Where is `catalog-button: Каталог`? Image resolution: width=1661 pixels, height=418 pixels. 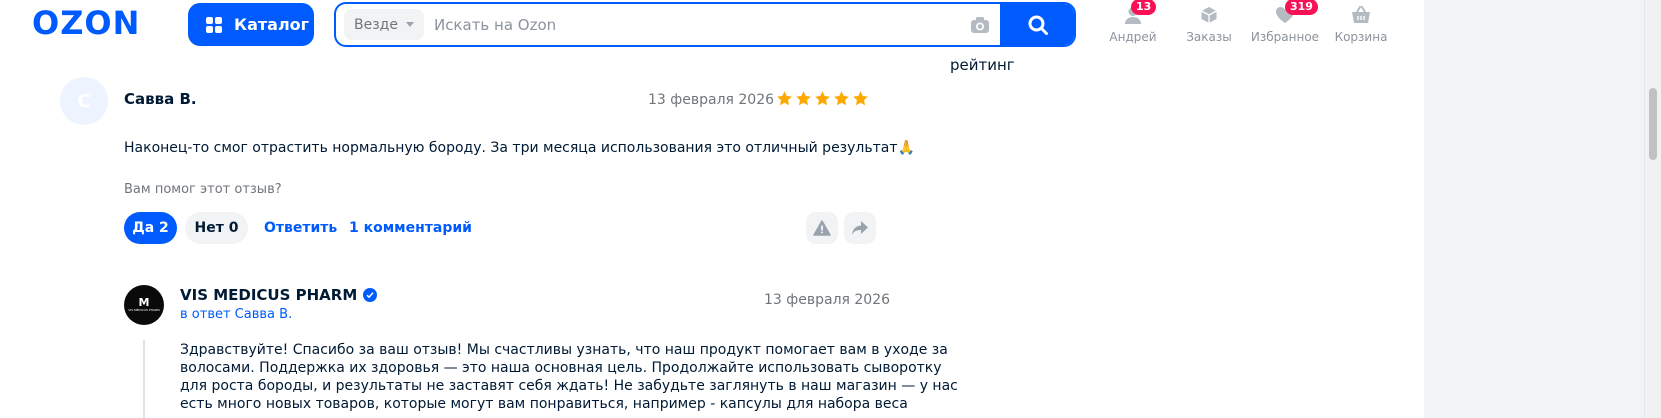 catalog-button: Каталог is located at coordinates (251, 24).